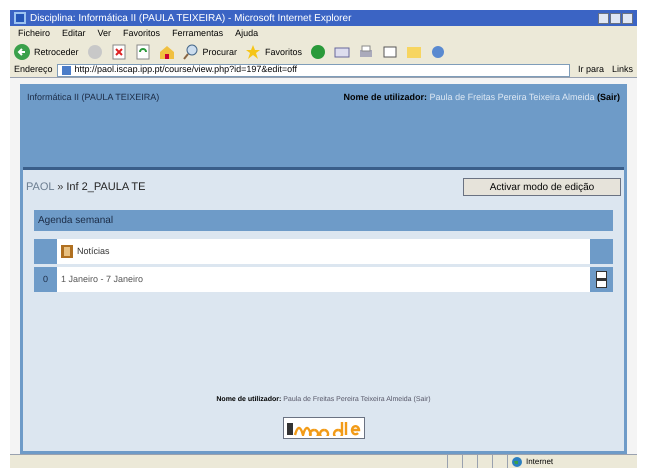 Image resolution: width=647 pixels, height=468 pixels. What do you see at coordinates (20, 18) in the screenshot?
I see `browser-icon` at bounding box center [20, 18].